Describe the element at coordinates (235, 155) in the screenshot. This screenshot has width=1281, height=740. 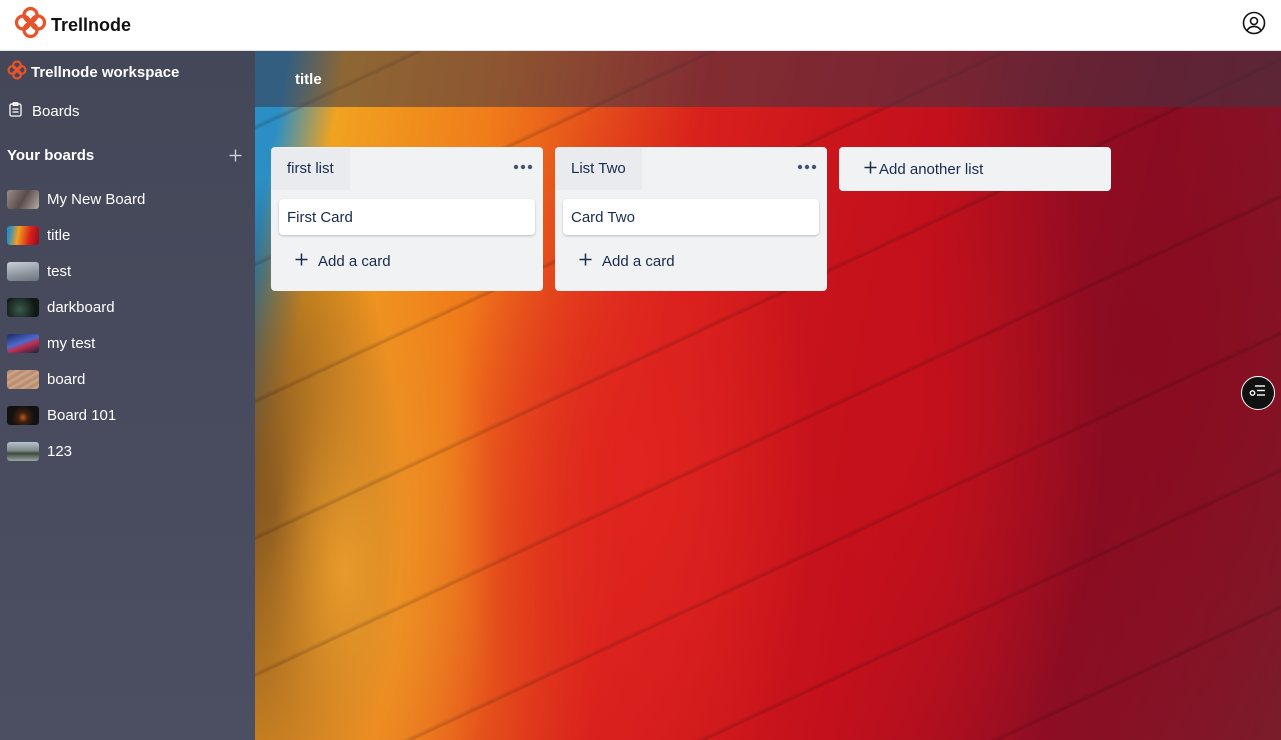
I see `add-board-button` at that location.